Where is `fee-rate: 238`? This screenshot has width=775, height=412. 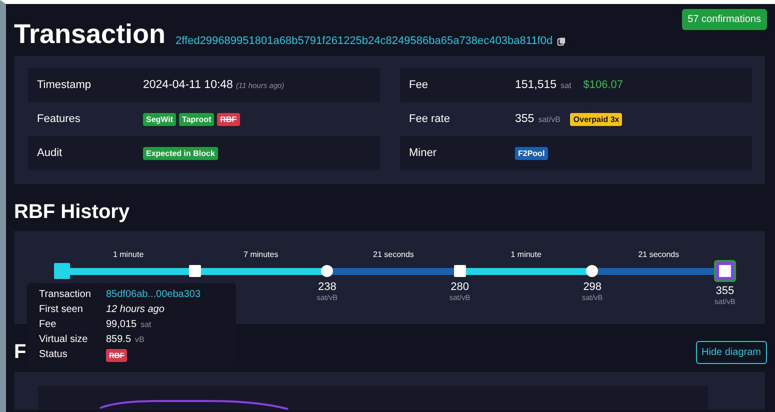
fee-rate: 238 is located at coordinates (327, 287).